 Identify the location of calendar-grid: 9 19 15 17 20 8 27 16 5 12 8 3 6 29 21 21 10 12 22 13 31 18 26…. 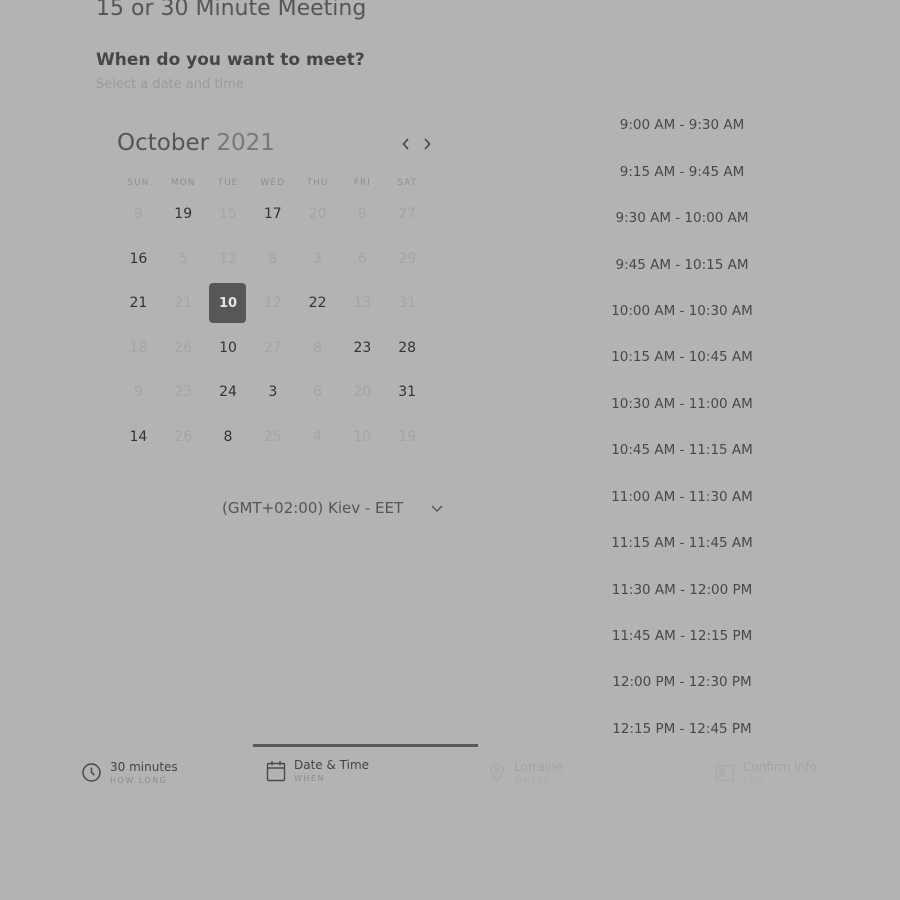
(273, 325).